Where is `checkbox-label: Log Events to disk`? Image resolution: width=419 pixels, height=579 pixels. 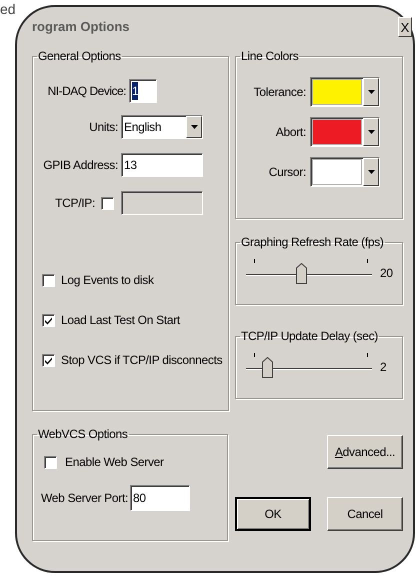 checkbox-label: Log Events to disk is located at coordinates (107, 280).